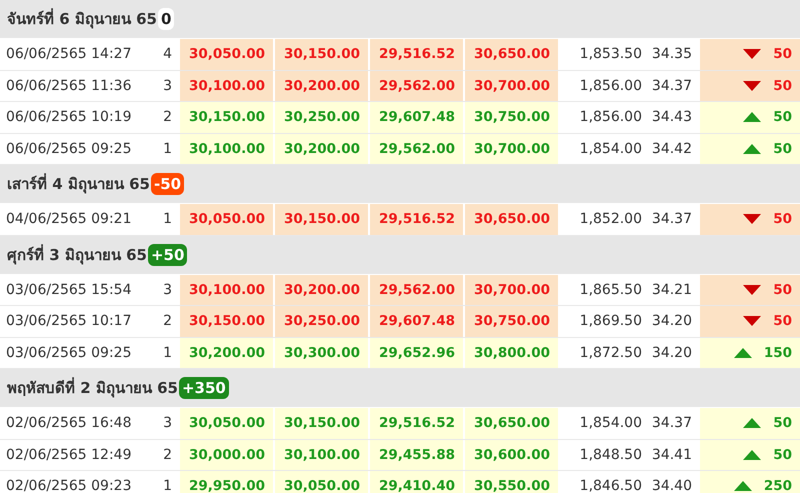  I want to click on price-cell: 29,950.00, so click(225, 482).